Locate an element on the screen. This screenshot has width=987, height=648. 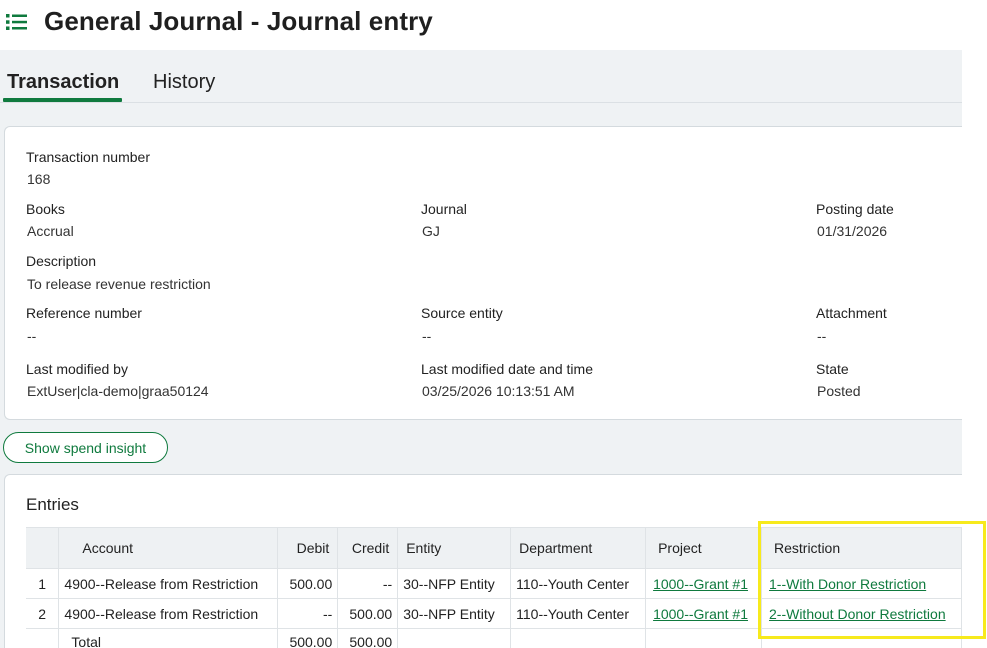
posting-date-label: Posting date is located at coordinates (855, 209).